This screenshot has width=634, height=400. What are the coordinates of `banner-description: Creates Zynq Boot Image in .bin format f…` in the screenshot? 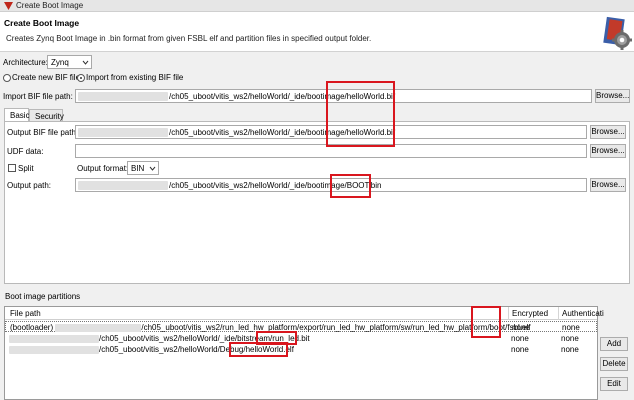 It's located at (189, 38).